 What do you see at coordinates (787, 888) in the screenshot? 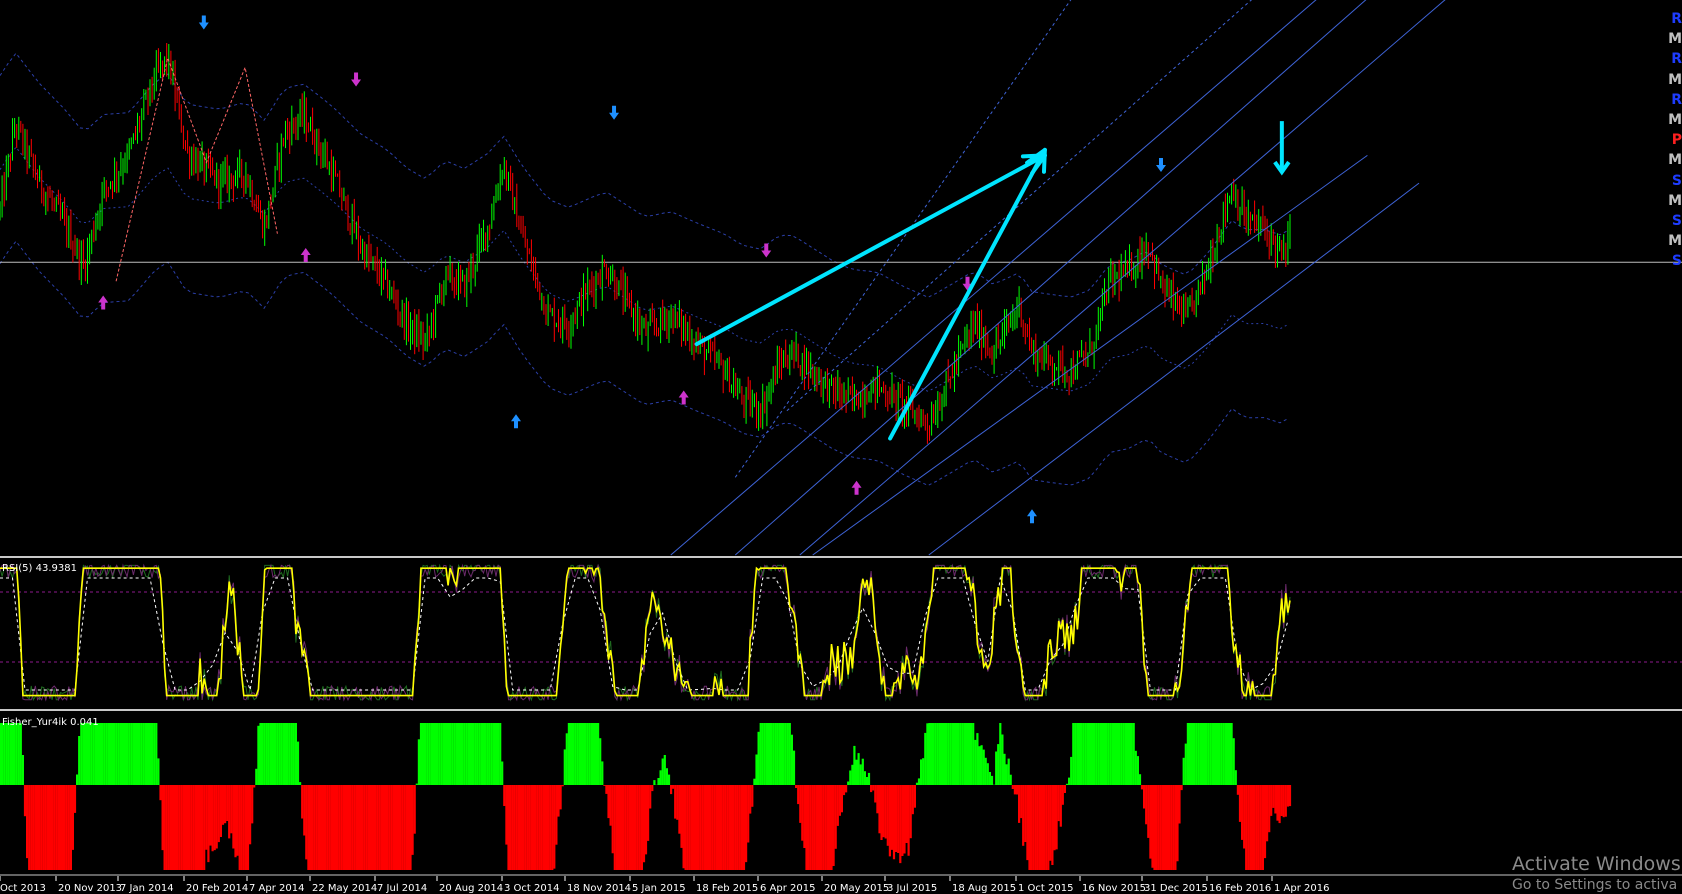
I see `axis-tick-label: 6 Apr 2015` at bounding box center [787, 888].